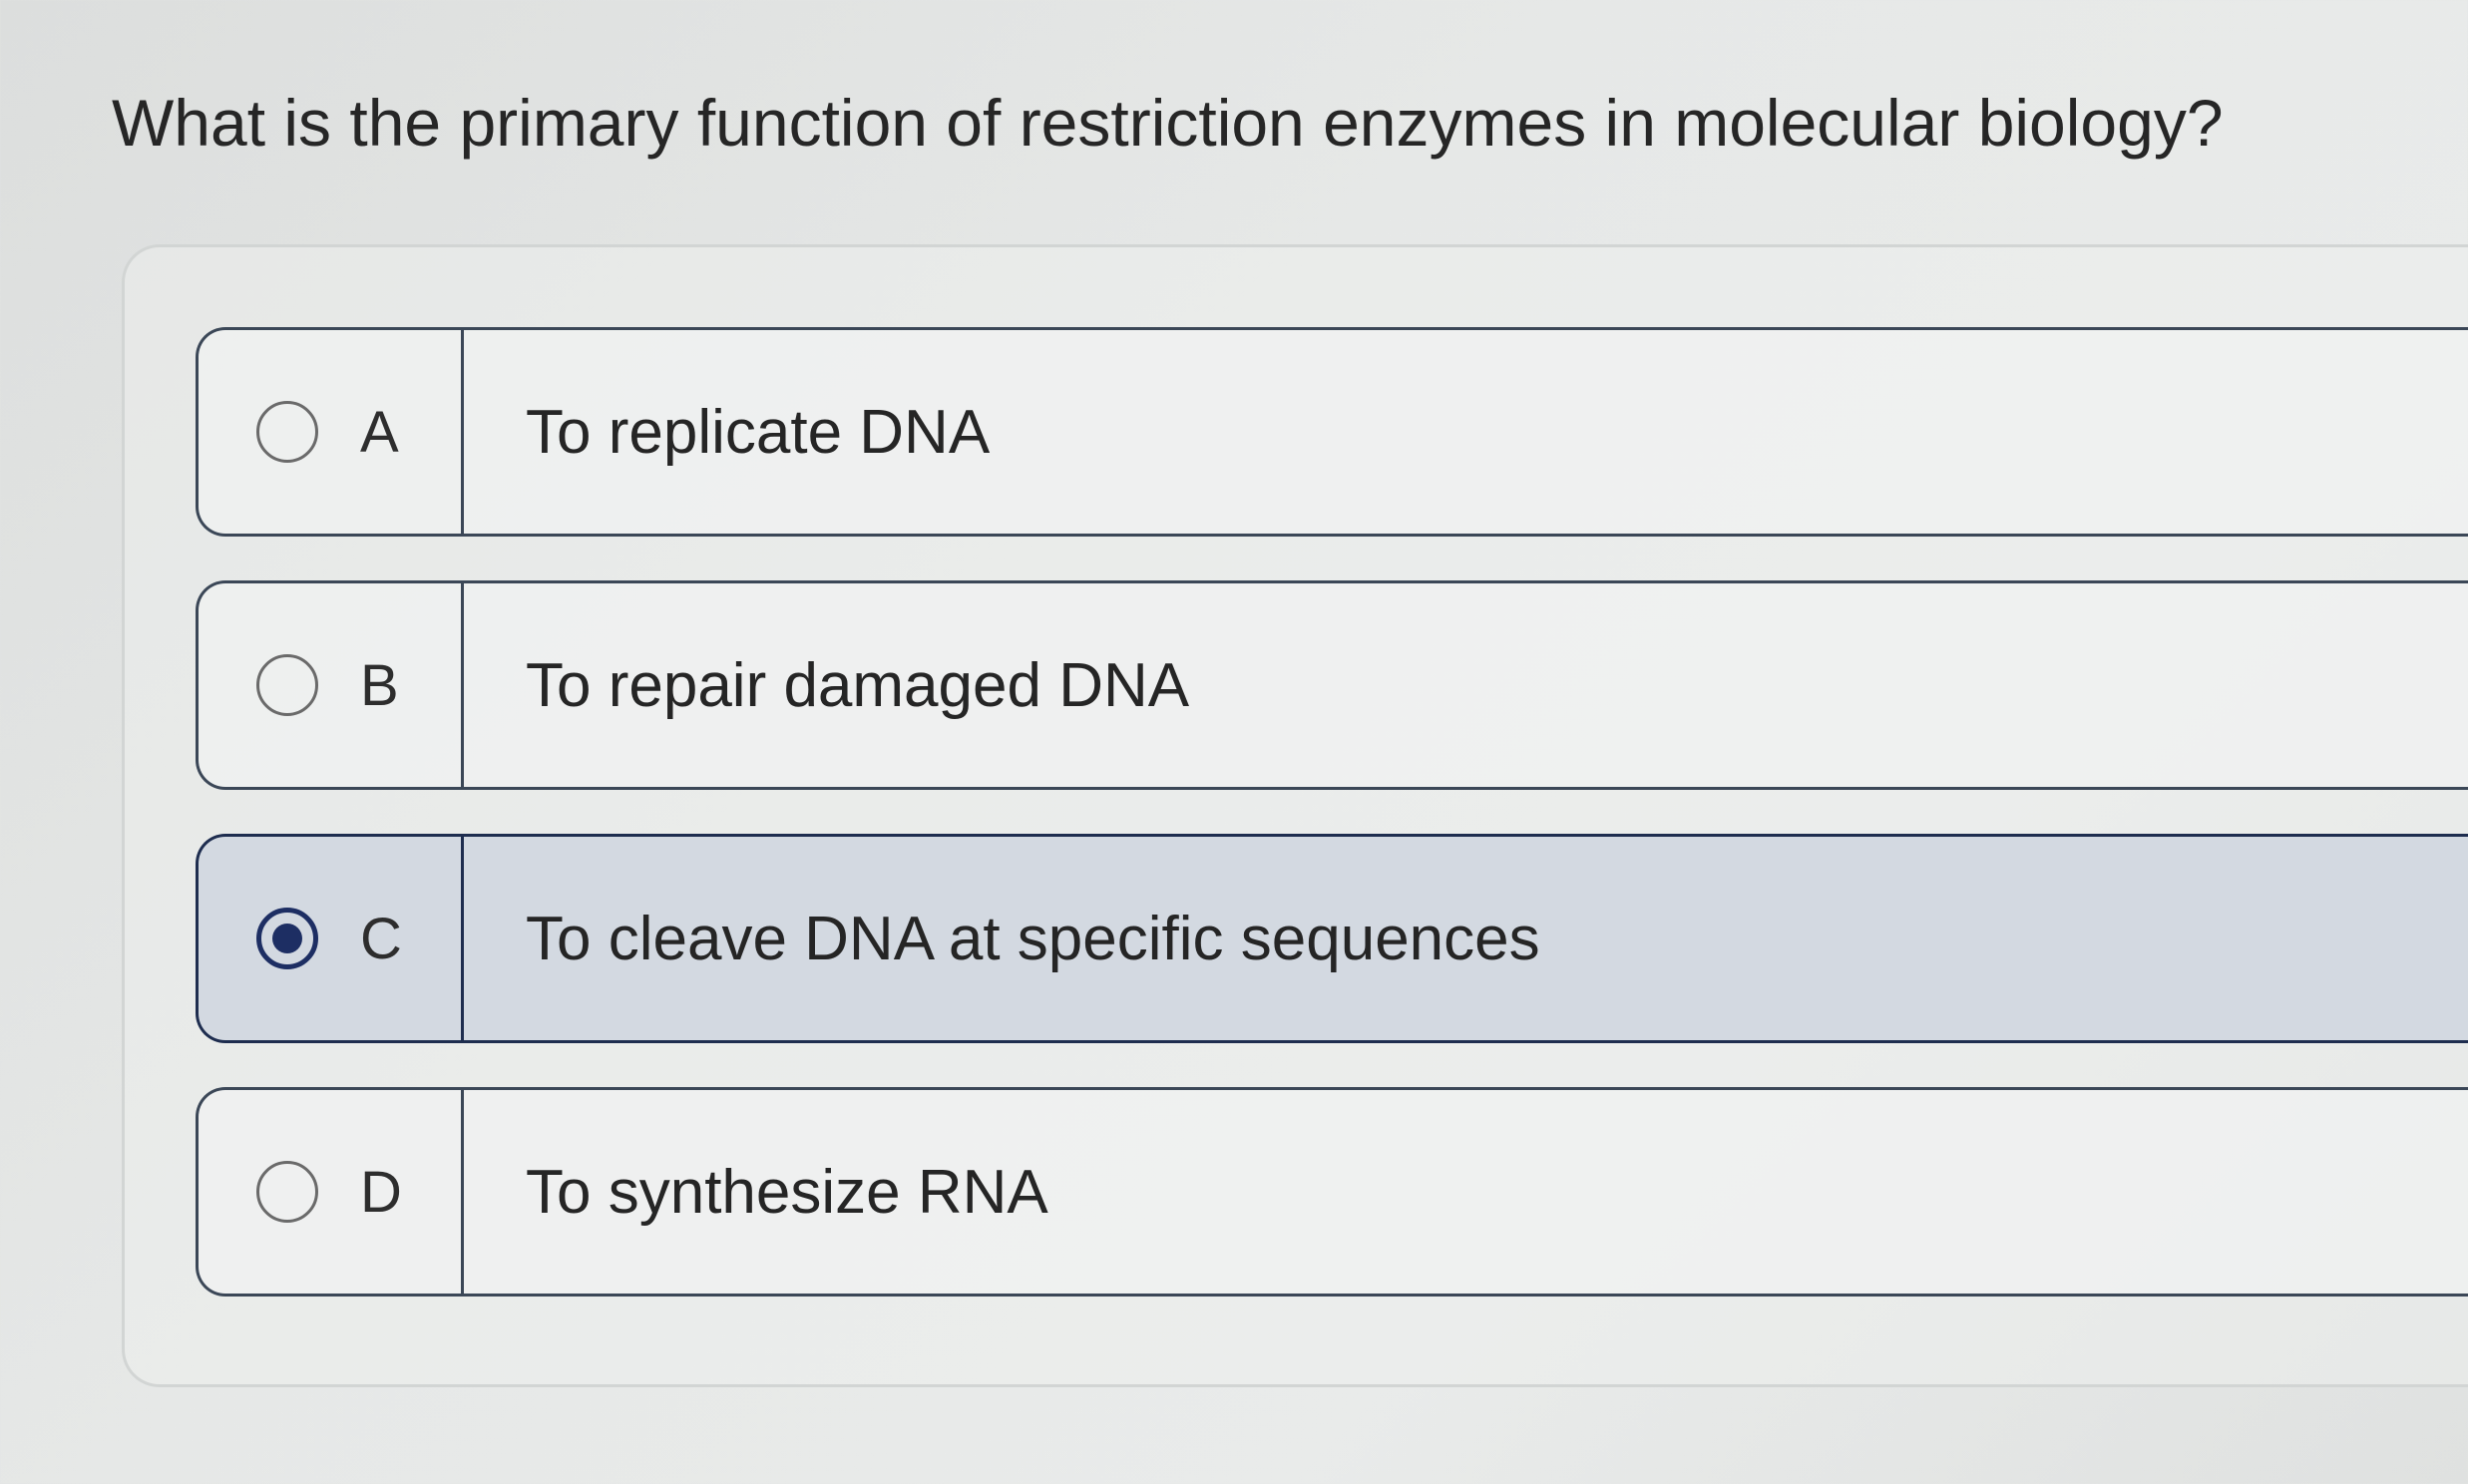  What do you see at coordinates (287, 432) in the screenshot?
I see `radio-button-a` at bounding box center [287, 432].